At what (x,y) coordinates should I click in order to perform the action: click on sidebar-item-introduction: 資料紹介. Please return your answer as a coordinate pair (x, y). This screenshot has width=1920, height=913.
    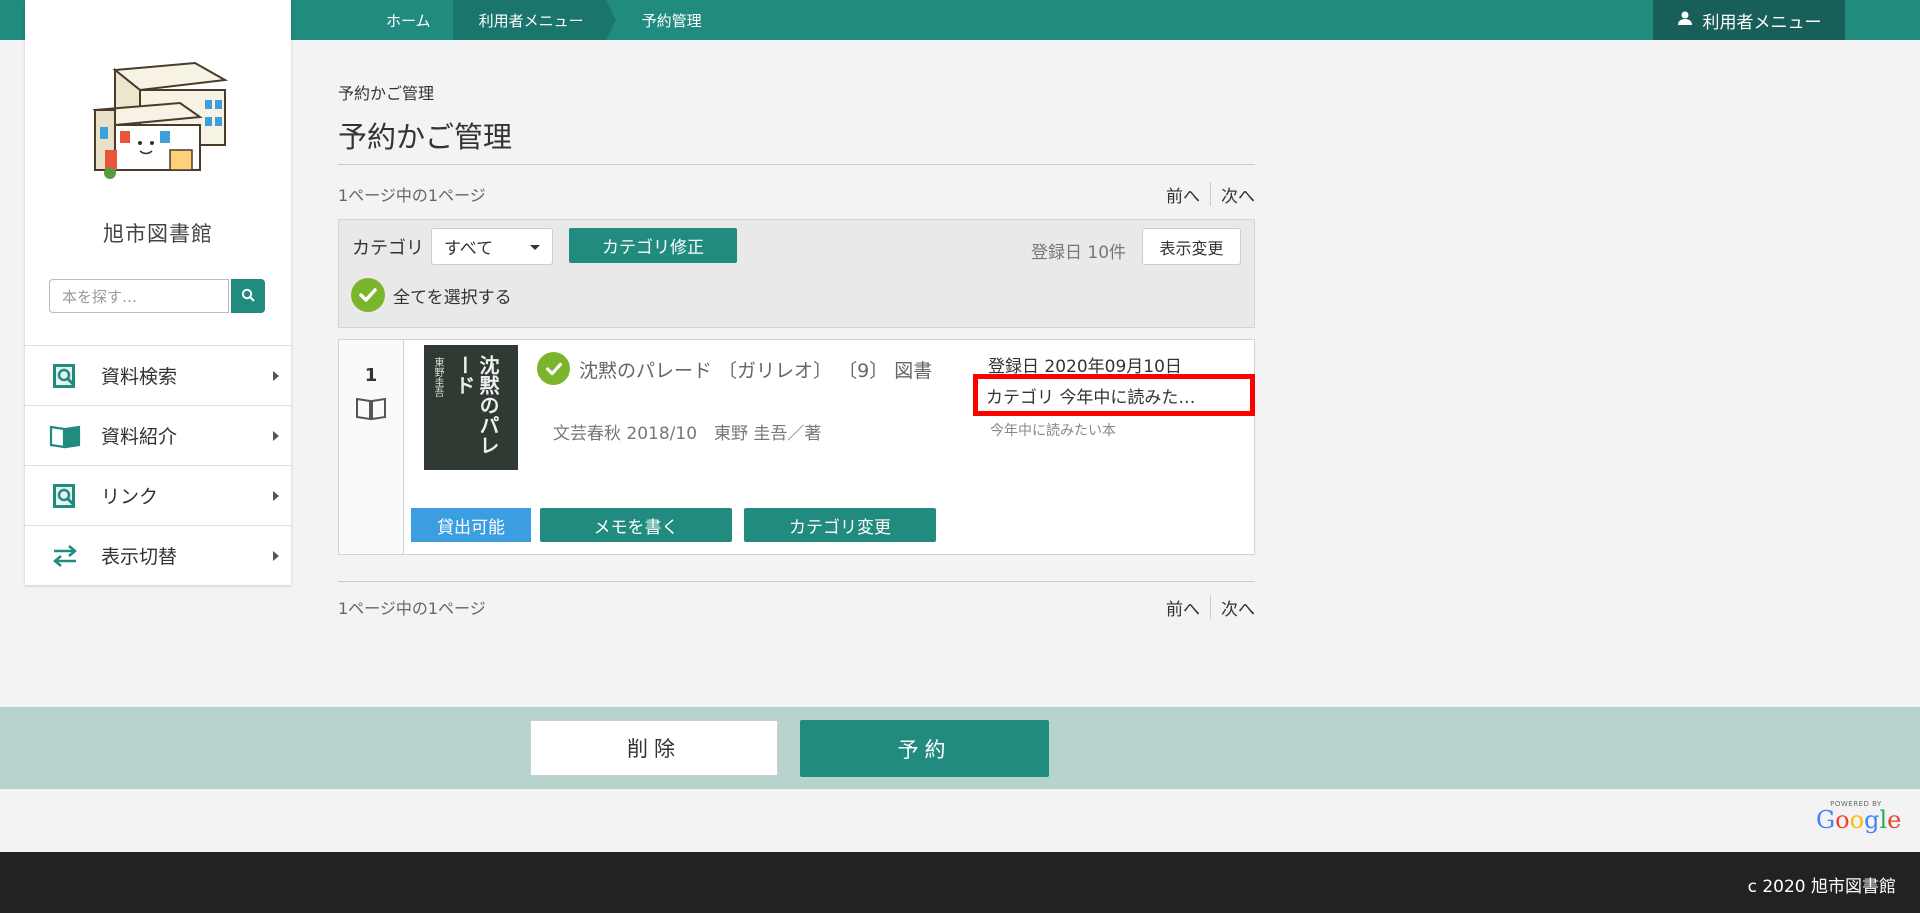
    Looking at the image, I should click on (158, 435).